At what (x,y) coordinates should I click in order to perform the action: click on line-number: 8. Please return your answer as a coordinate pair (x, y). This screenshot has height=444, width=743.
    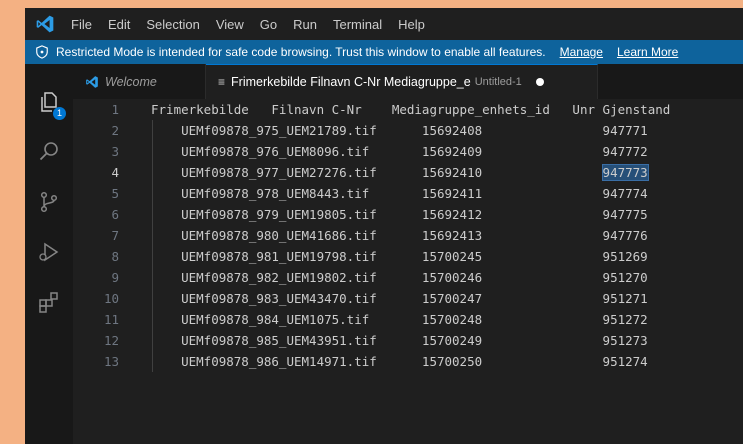
    Looking at the image, I should click on (115, 256).